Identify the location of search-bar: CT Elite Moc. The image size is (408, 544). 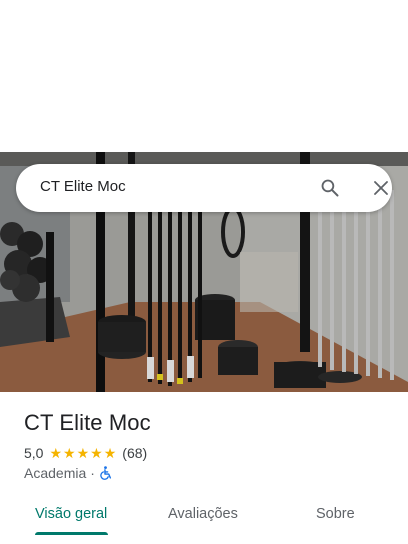
(204, 188).